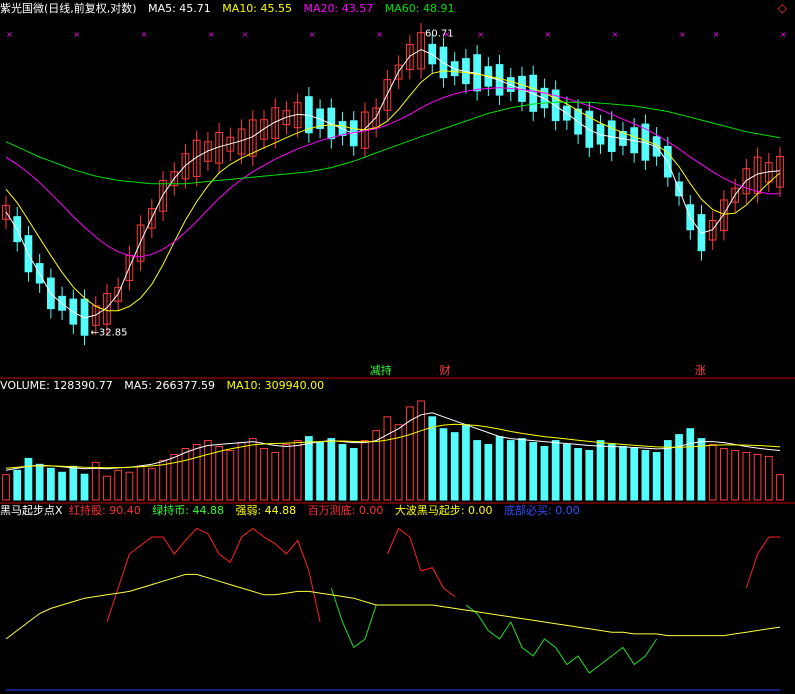  Describe the element at coordinates (169, 385) in the screenshot. I see `volume-ma5: MA5: 266377.59` at that location.